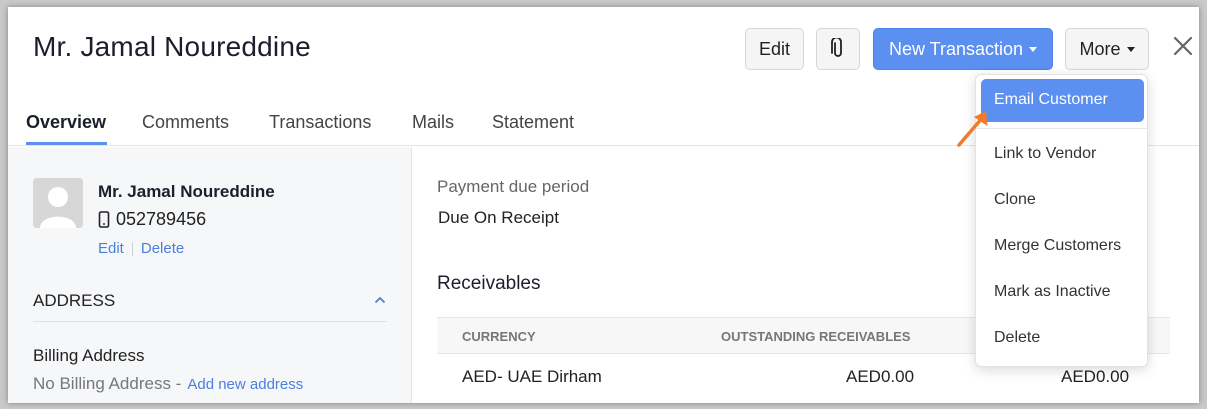 The height and width of the screenshot is (409, 1207). I want to click on more-button: More, so click(1107, 49).